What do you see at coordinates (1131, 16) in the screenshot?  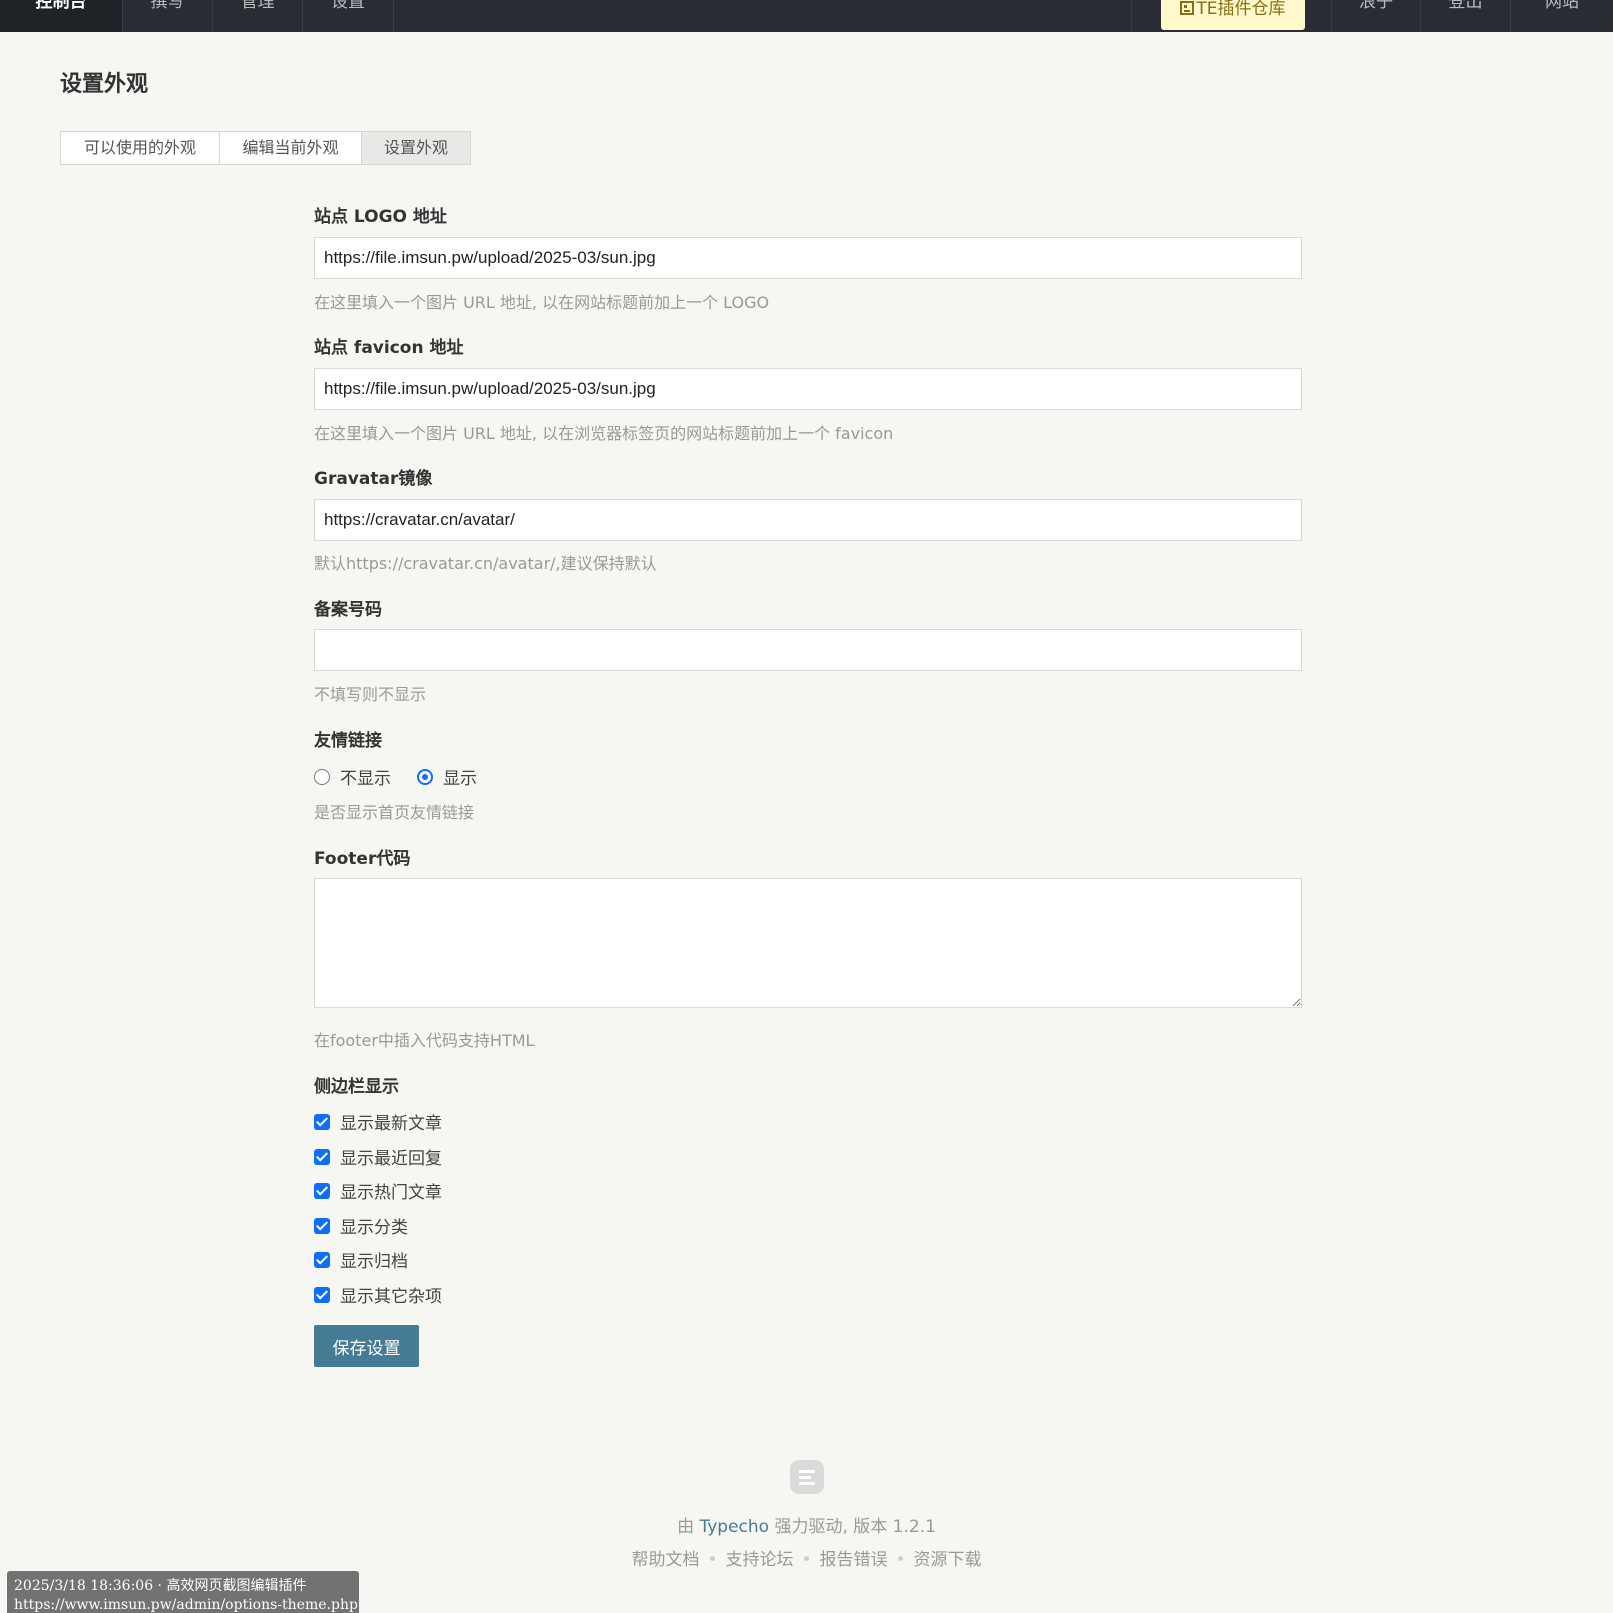 I see `nav-divider` at bounding box center [1131, 16].